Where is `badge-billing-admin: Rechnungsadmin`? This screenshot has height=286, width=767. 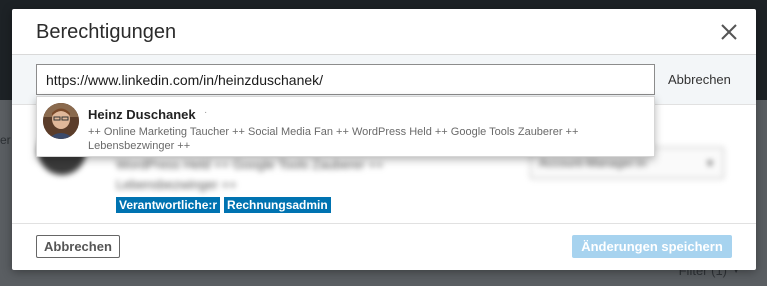
badge-billing-admin: Rechnungsadmin is located at coordinates (277, 205).